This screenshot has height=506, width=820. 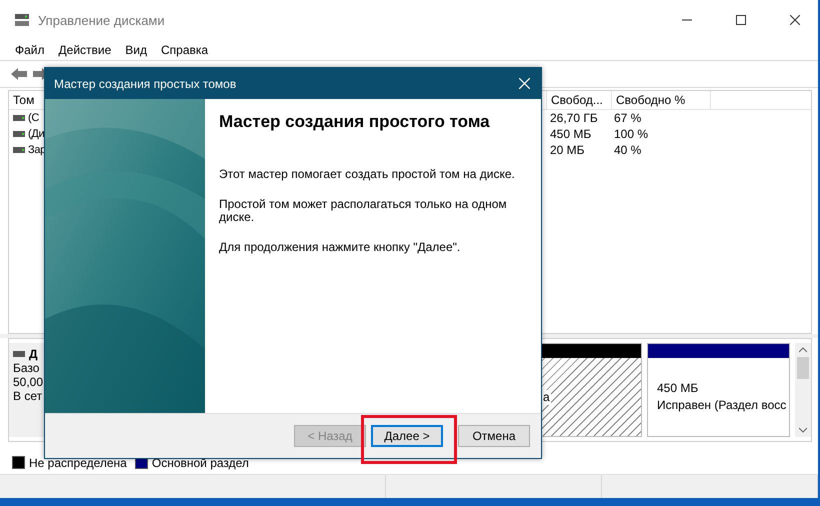 I want to click on maximize-icon, so click(x=741, y=20).